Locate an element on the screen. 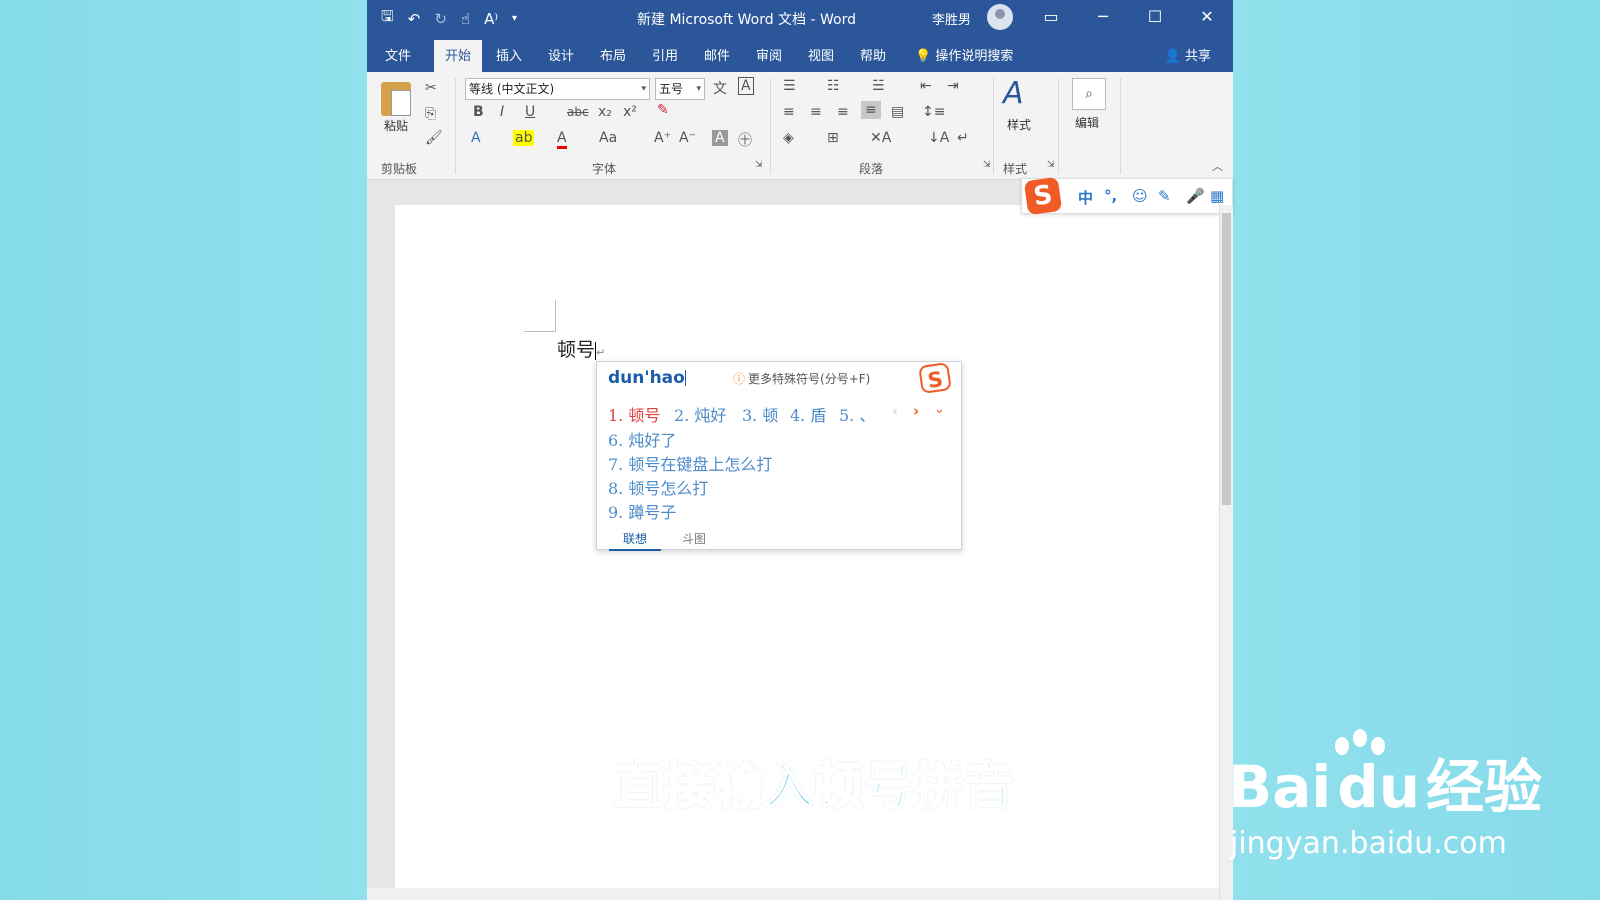  tab-review: 审阅 is located at coordinates (769, 54).